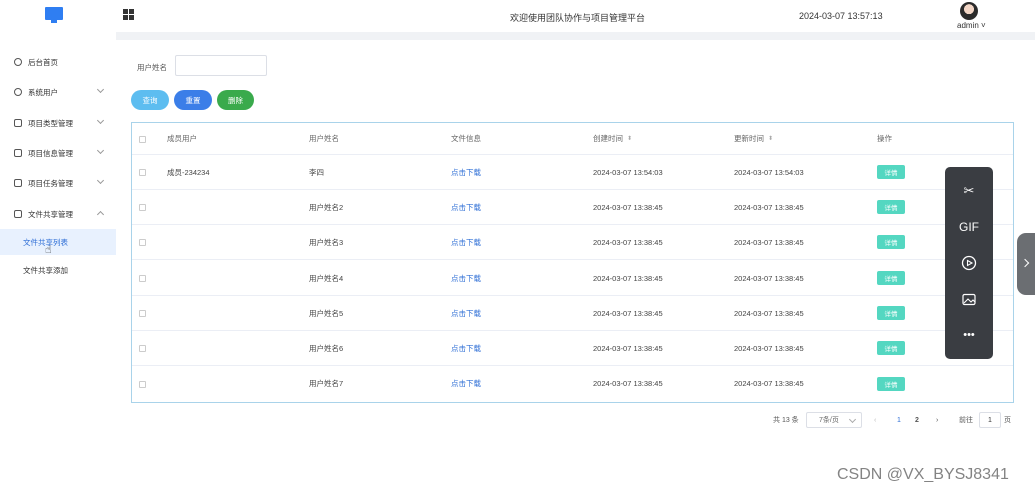 This screenshot has height=494, width=1035. Describe the element at coordinates (969, 191) in the screenshot. I see `scissors-icon: ✂` at that location.